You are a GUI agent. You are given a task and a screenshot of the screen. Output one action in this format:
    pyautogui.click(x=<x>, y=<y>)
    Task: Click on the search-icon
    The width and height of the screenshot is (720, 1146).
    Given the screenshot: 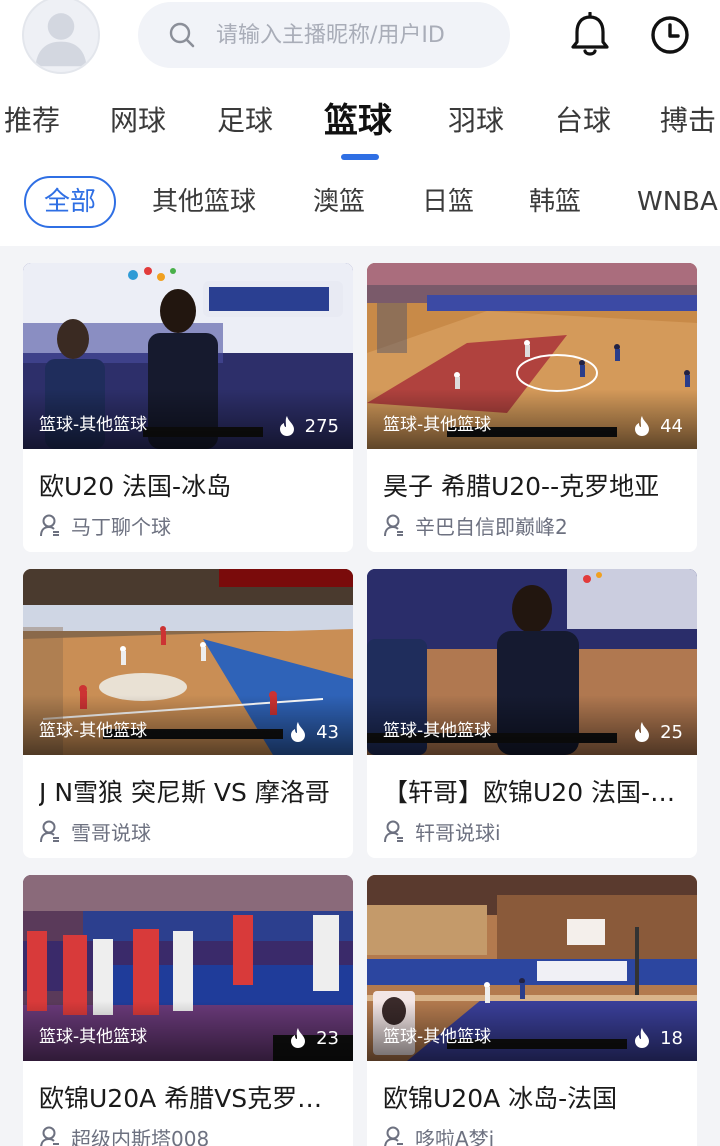 What is the action you would take?
    pyautogui.click(x=182, y=35)
    